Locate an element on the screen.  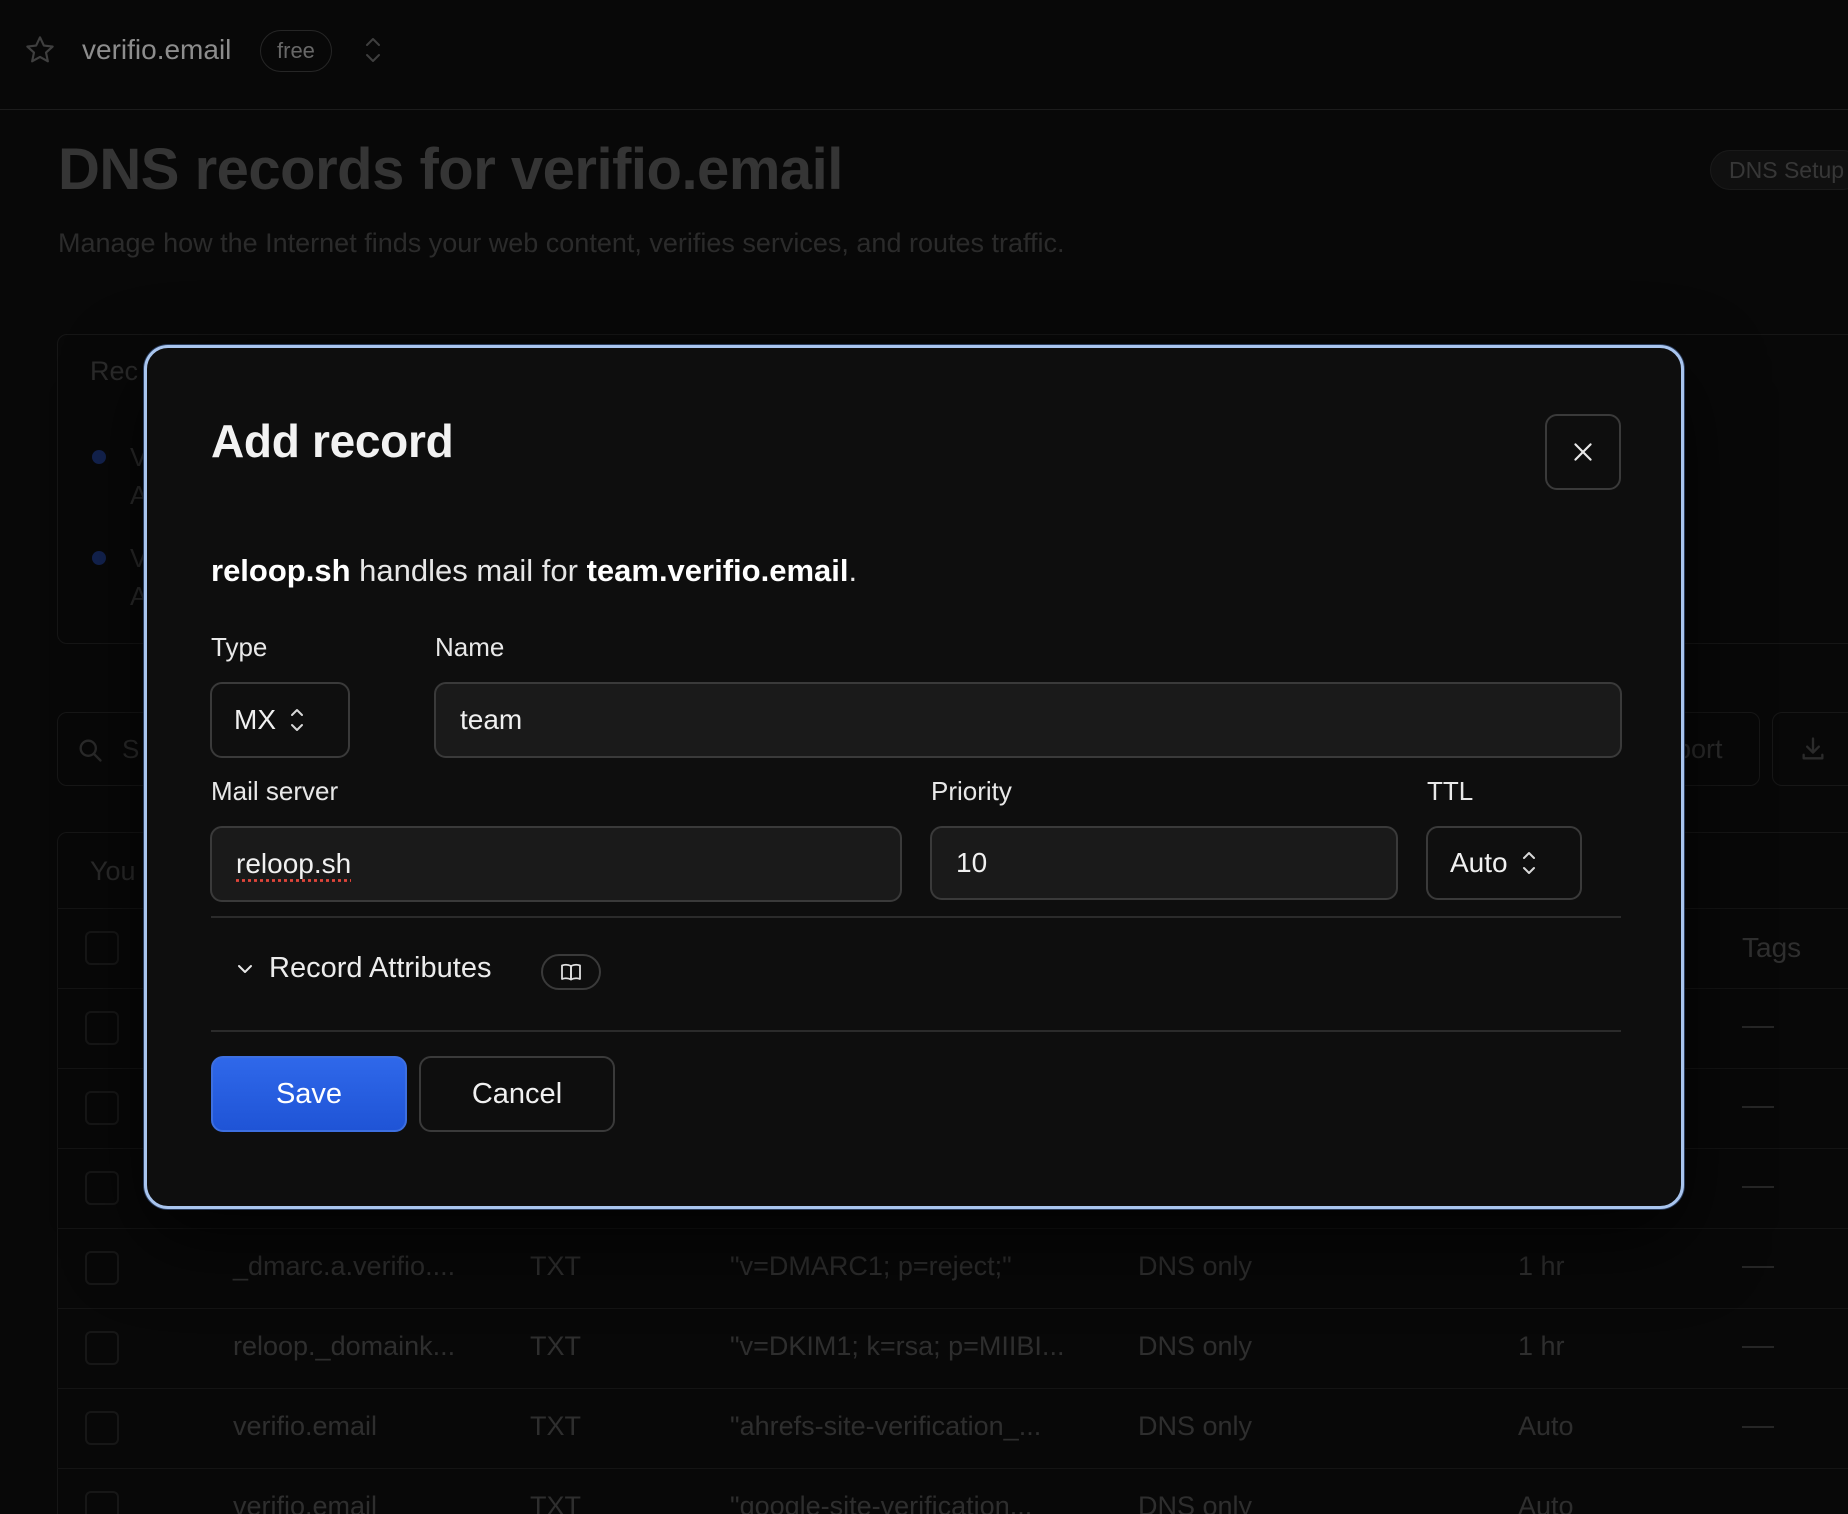
description-end: . is located at coordinates (853, 570).